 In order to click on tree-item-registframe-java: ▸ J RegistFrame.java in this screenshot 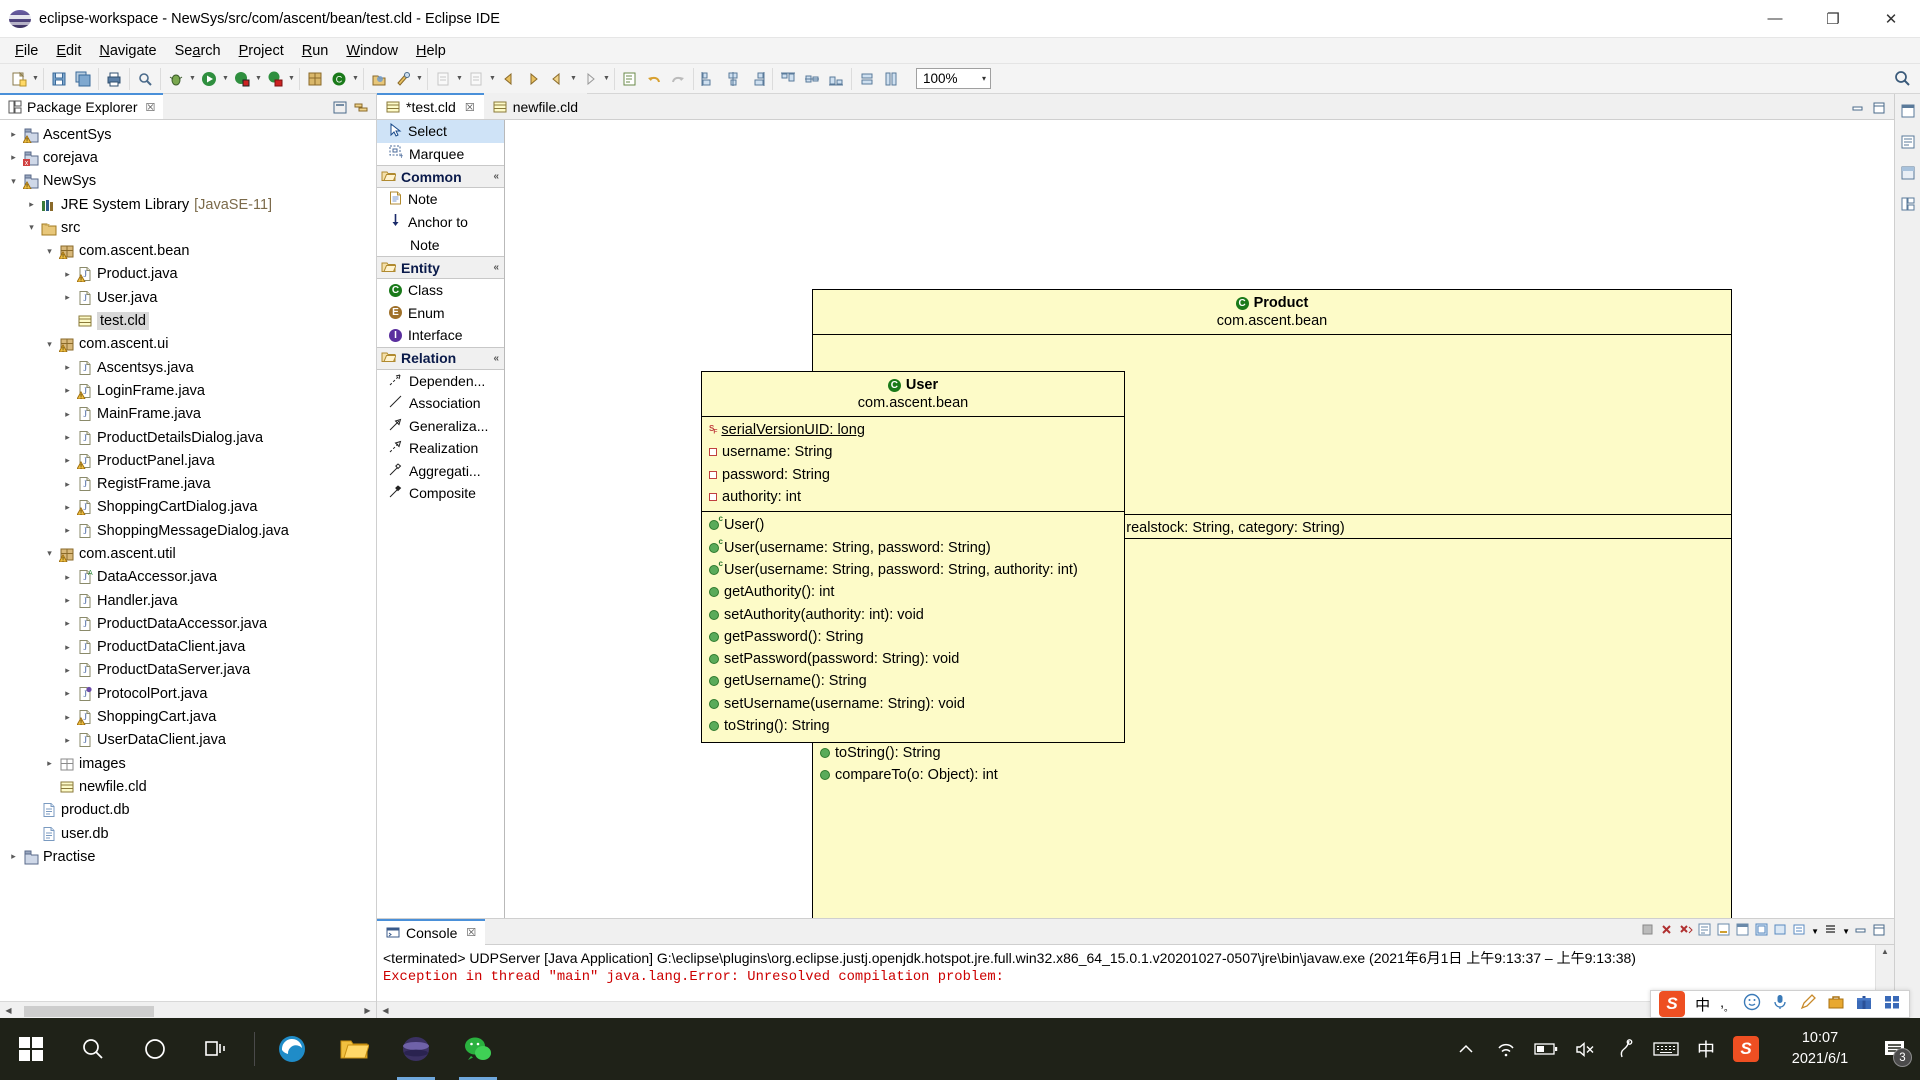, I will do `click(188, 483)`.